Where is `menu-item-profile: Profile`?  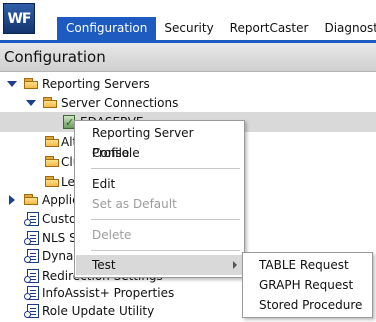 menu-item-profile: Profile is located at coordinates (159, 153).